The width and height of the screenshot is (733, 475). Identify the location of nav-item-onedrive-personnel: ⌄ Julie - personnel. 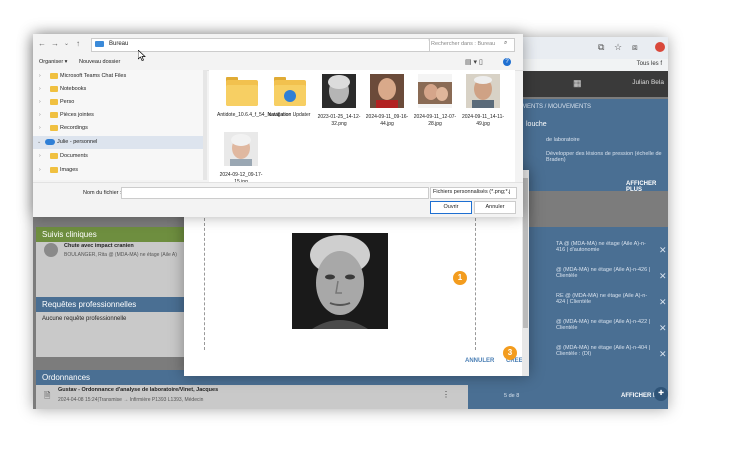
(118, 142).